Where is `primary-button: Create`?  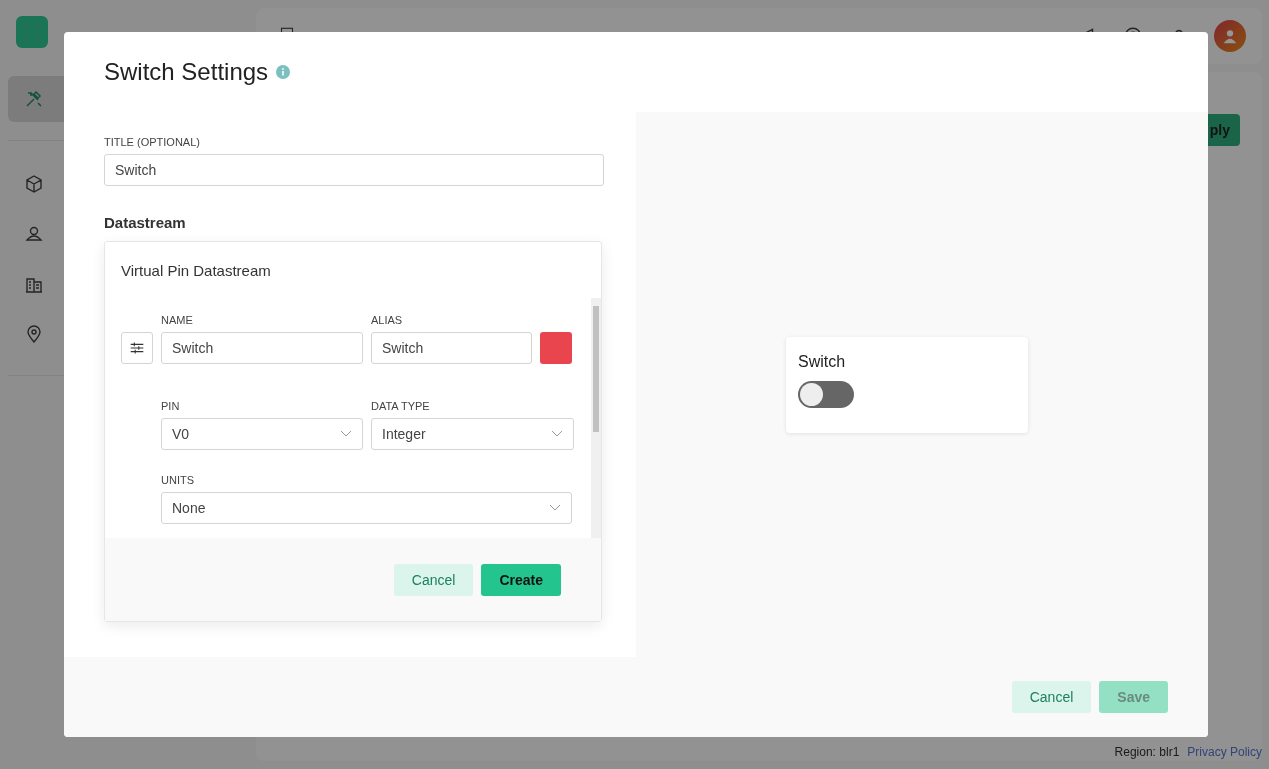
primary-button: Create is located at coordinates (521, 579).